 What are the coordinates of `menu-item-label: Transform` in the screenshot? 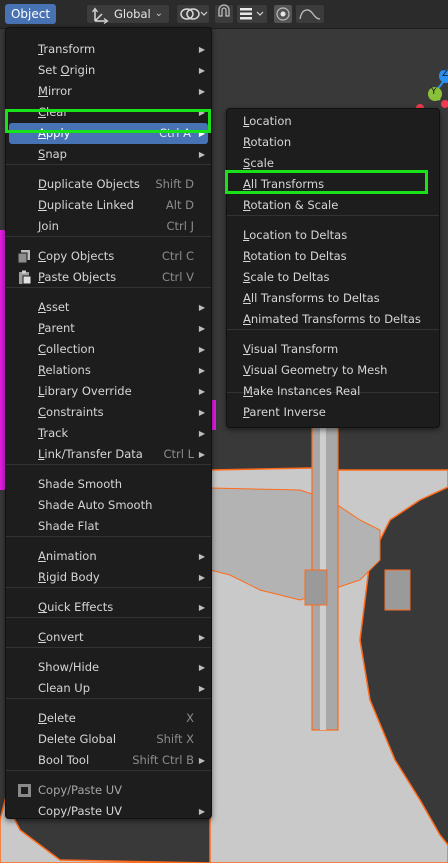 It's located at (67, 49).